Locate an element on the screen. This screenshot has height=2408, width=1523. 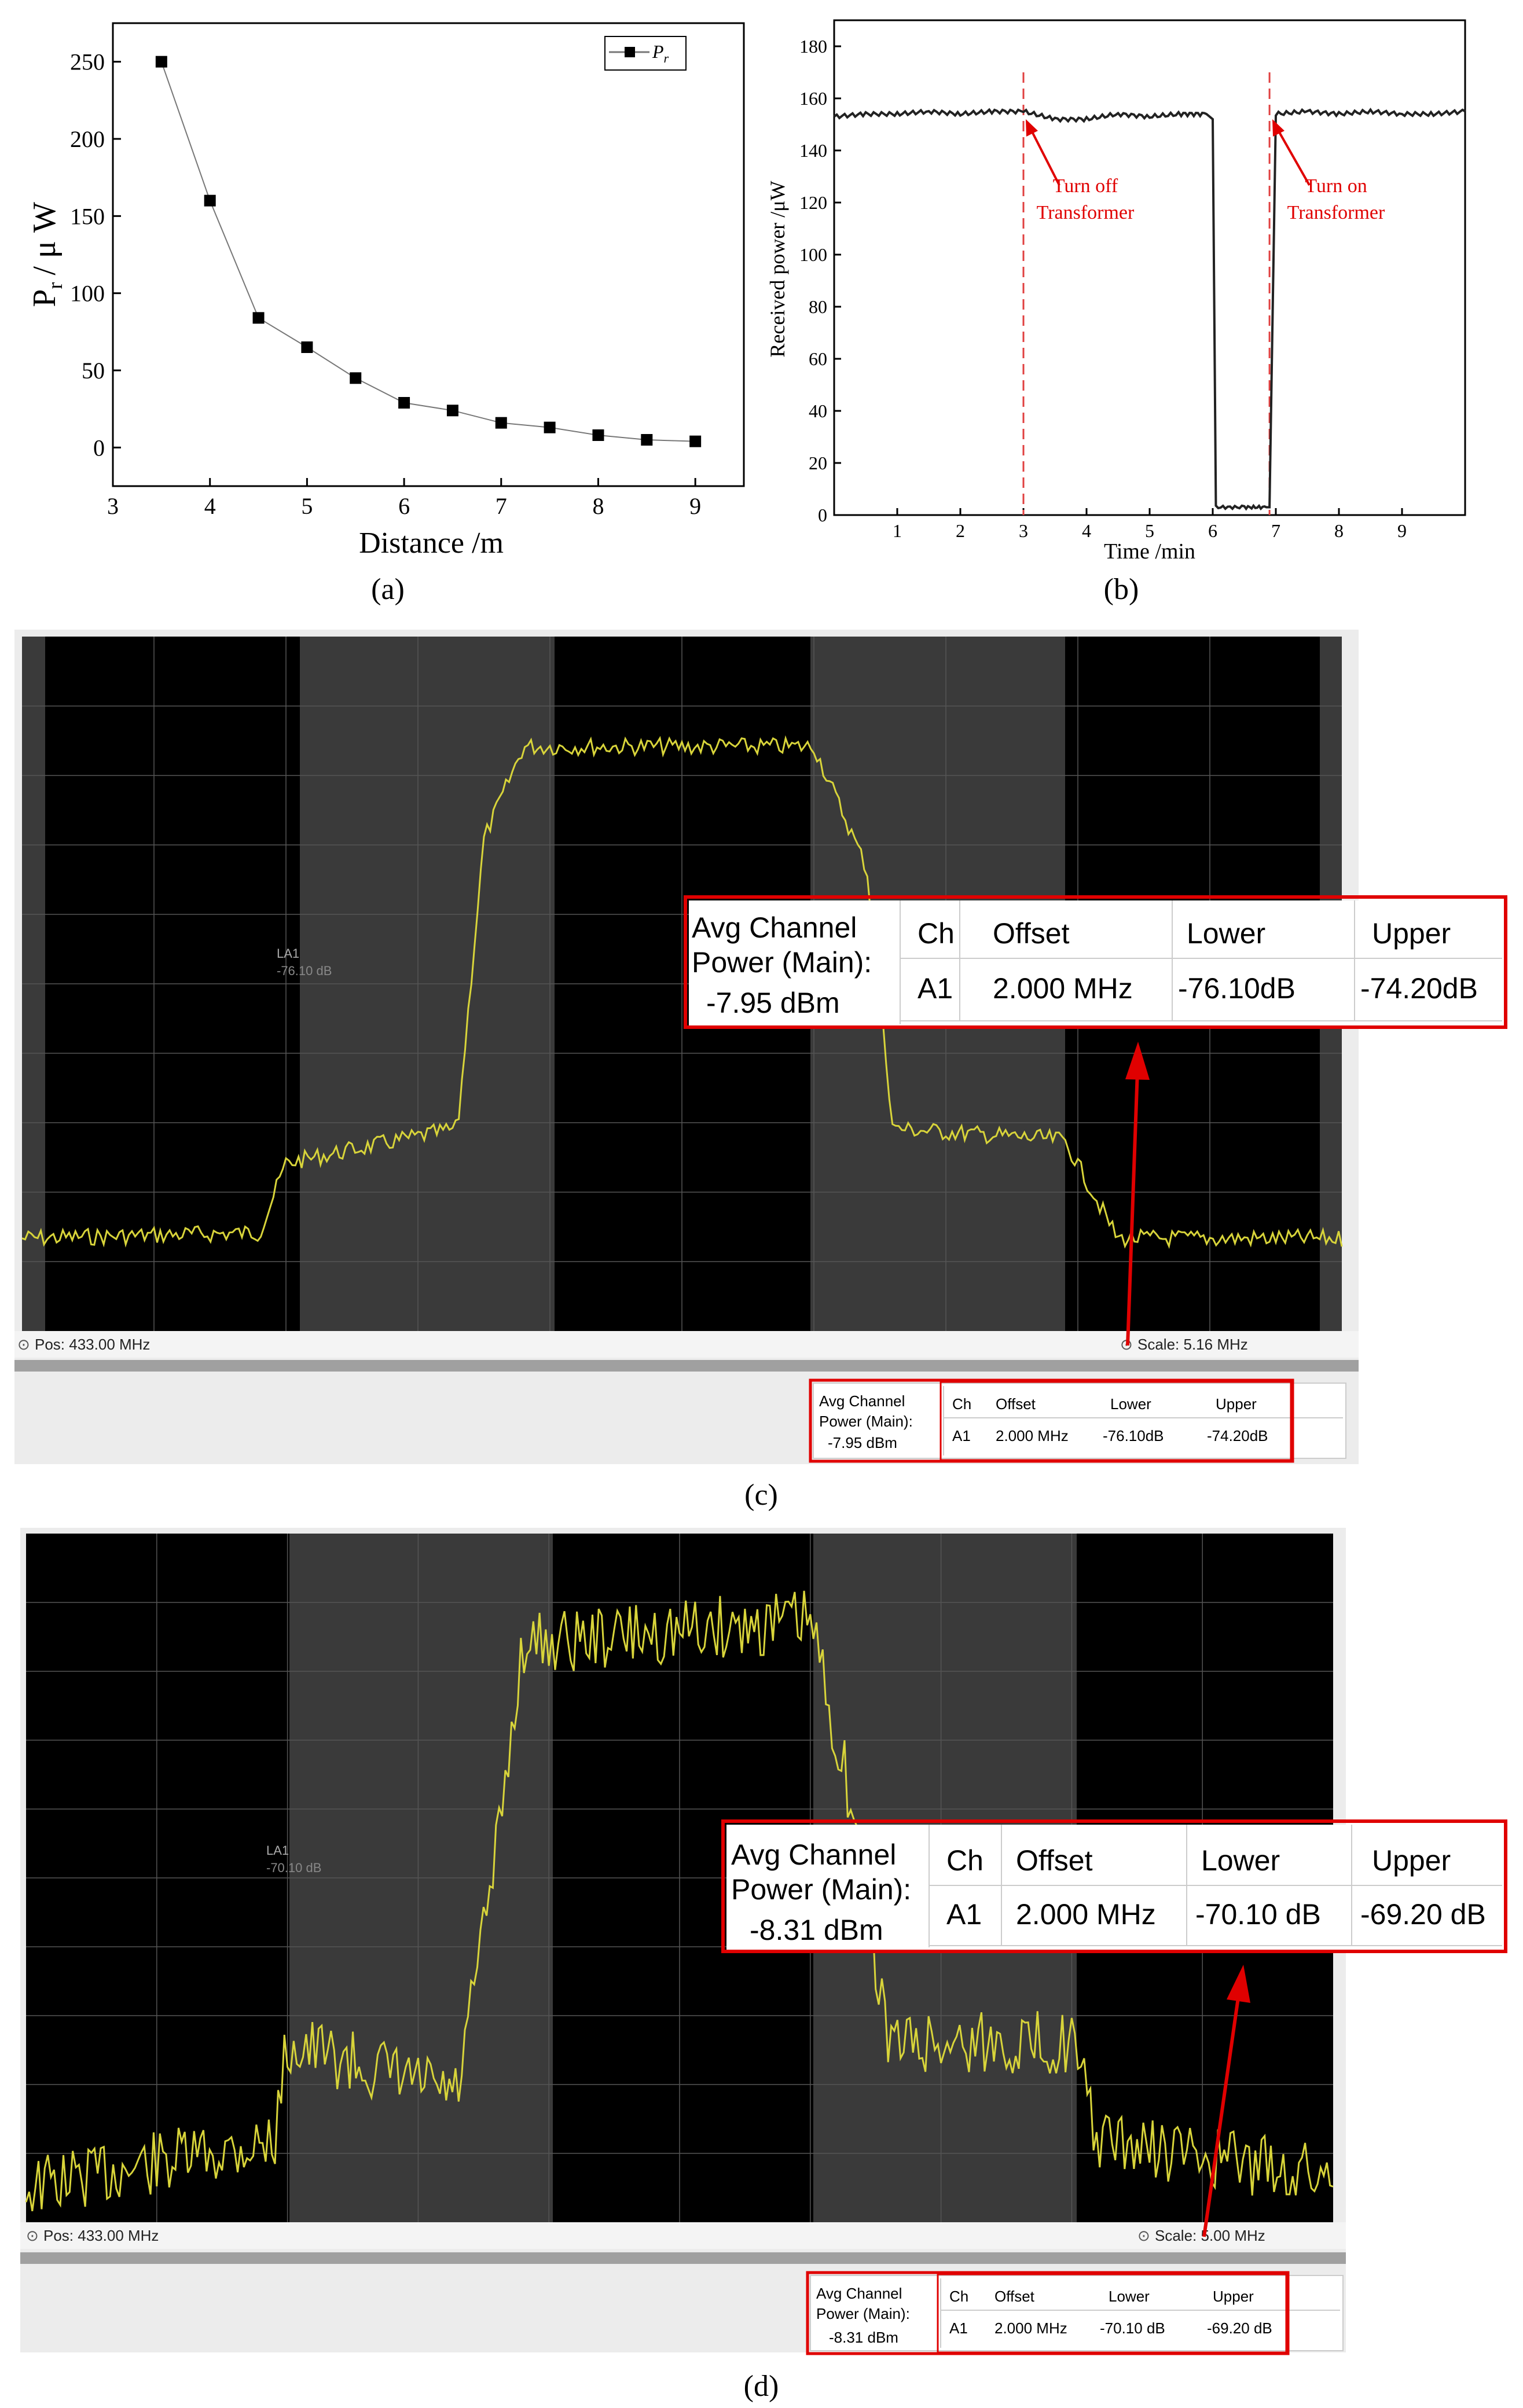
spectrum-c-pos: Pos: 433.00 MHz is located at coordinates (93, 1344).